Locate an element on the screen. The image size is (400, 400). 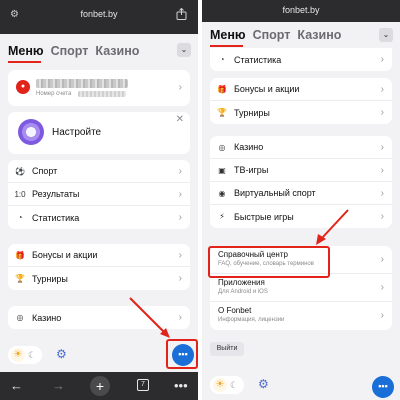
new-tab-icon: + is located at coordinates (100, 386).